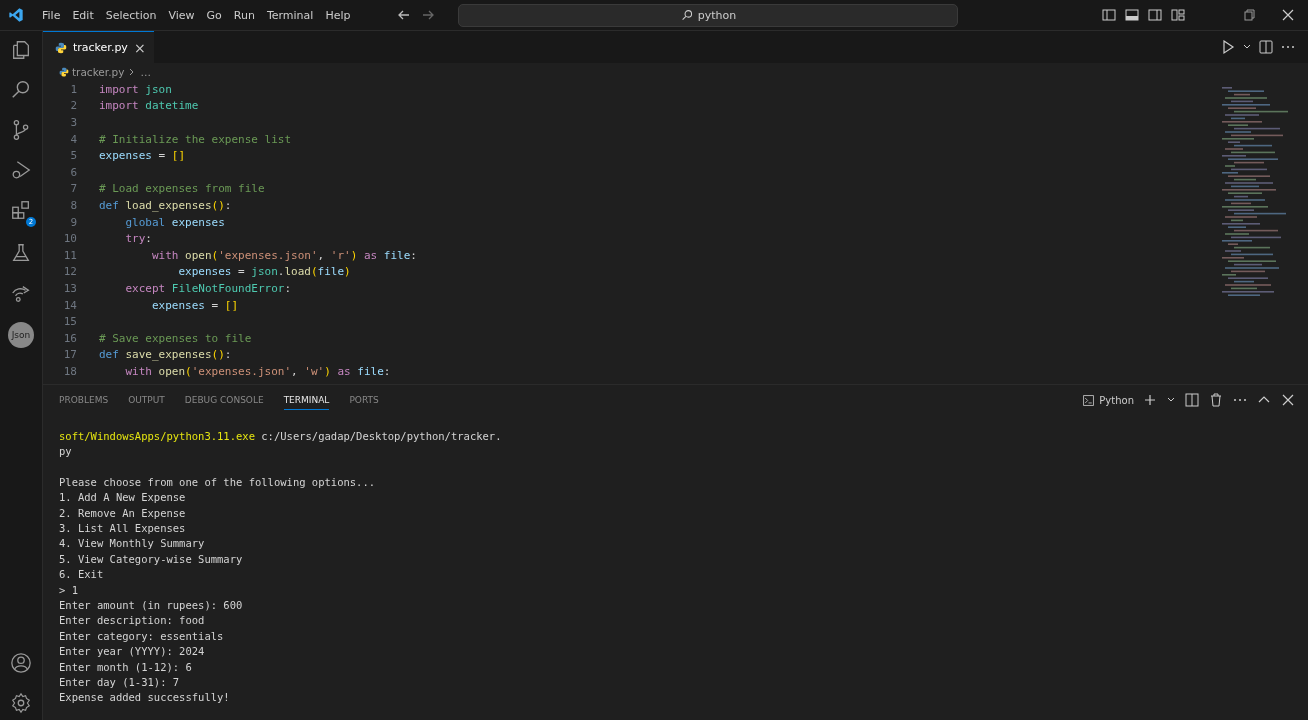  I want to click on breadcrumb-item: tracker.py, so click(98, 72).